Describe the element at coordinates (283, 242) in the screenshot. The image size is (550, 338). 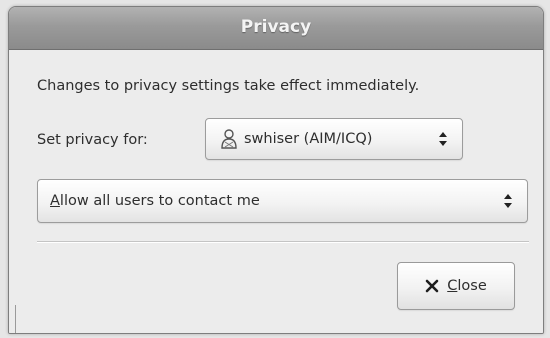
I see `separator` at that location.